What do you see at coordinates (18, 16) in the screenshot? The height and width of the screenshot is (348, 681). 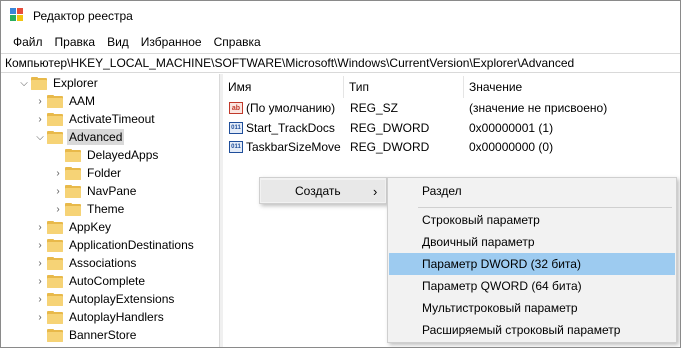 I see `registry-editor-icon` at bounding box center [18, 16].